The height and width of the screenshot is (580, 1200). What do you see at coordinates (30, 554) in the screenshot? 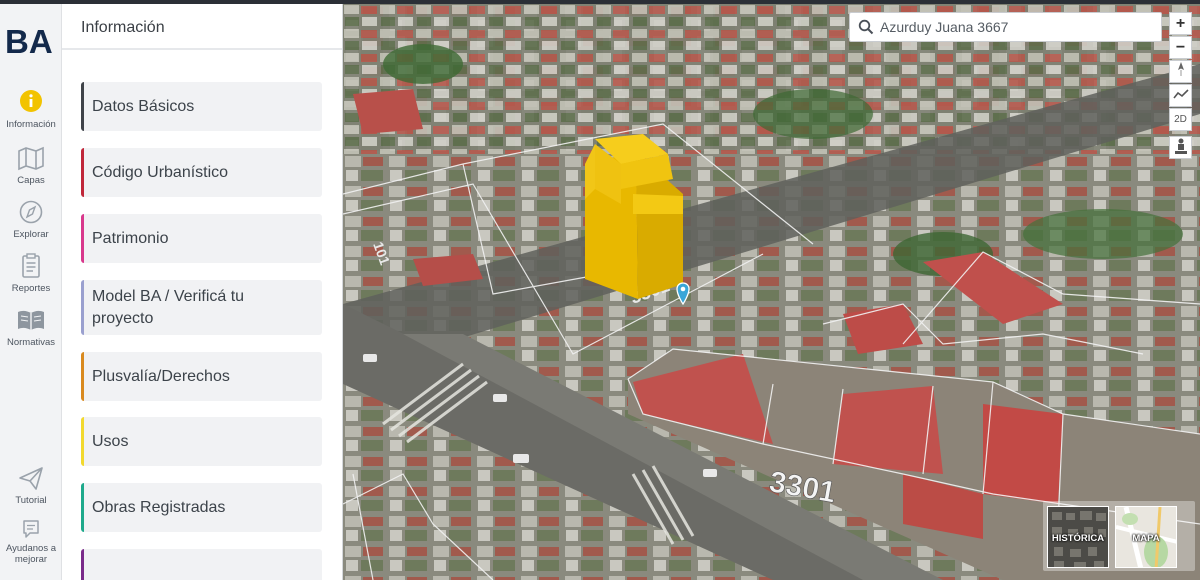
I see `rail-label: Ayudanos a mejorar` at bounding box center [30, 554].